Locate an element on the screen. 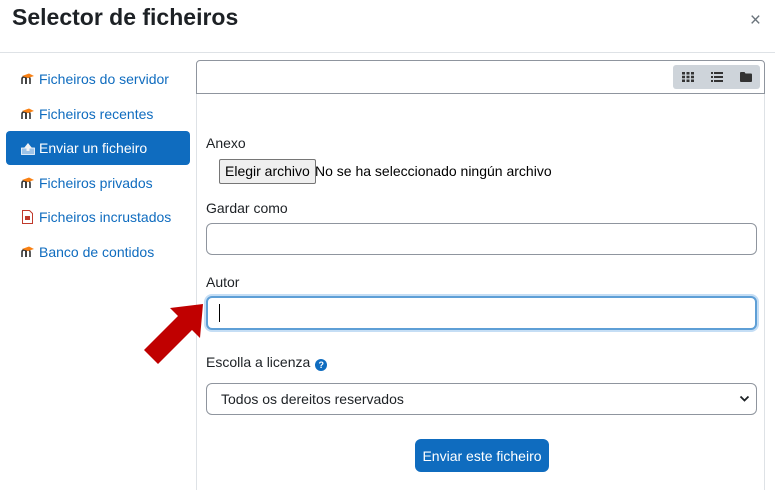 The height and width of the screenshot is (490, 775). sidebar-item-recent-files: Ficheiros recentes is located at coordinates (98, 114).